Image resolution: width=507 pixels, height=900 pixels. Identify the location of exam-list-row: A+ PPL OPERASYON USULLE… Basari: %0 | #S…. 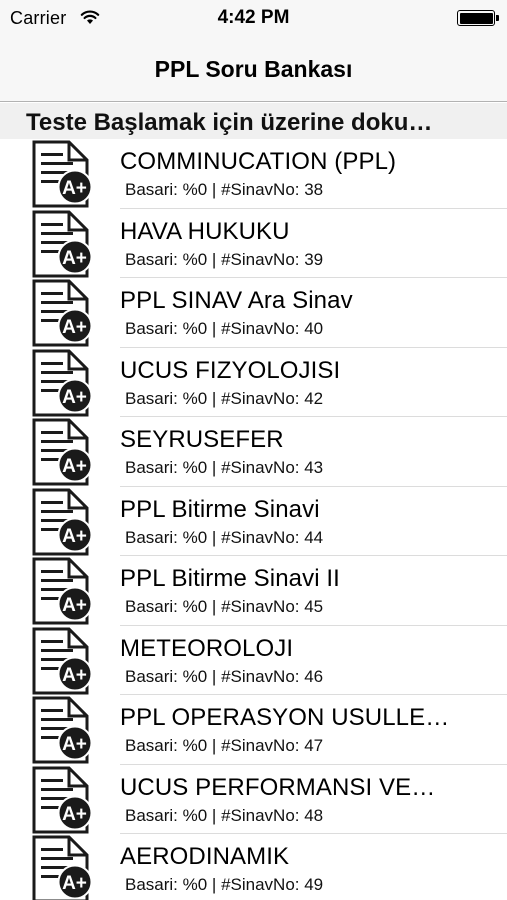
(253, 730).